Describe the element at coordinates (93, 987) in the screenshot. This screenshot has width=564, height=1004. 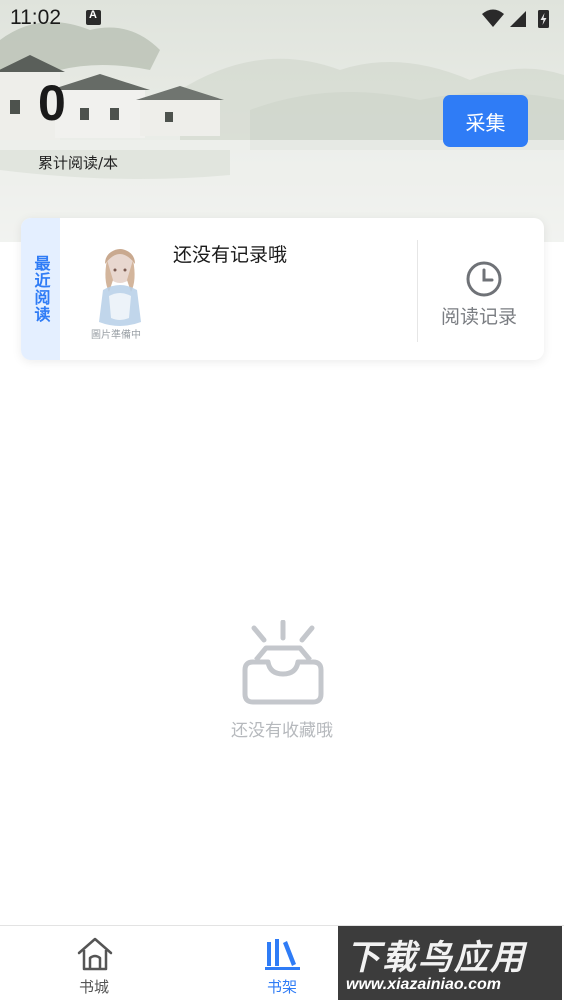
I see `nav-label-bookstore: 书城` at that location.